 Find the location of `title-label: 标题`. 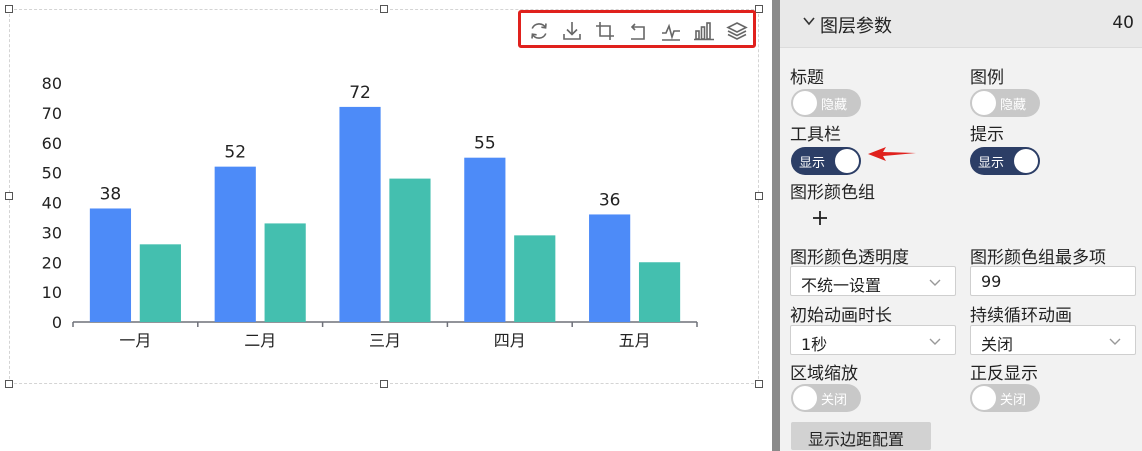

title-label: 标题 is located at coordinates (807, 78).